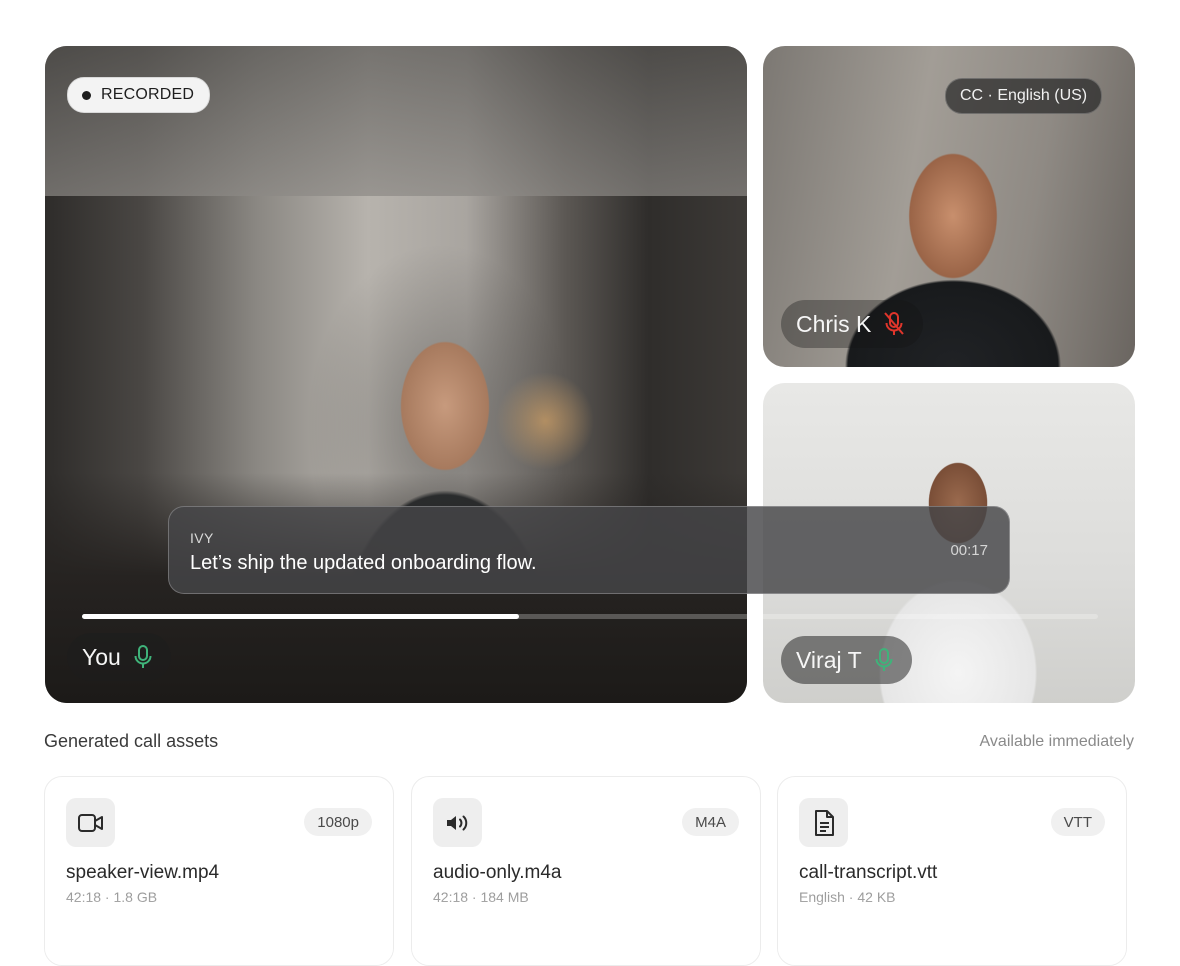  I want to click on record-dot-icon, so click(86, 95).